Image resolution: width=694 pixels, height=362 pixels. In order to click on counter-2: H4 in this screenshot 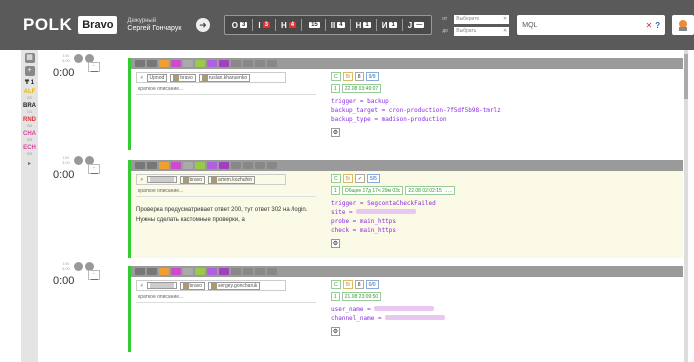, I will do `click(289, 25)`.